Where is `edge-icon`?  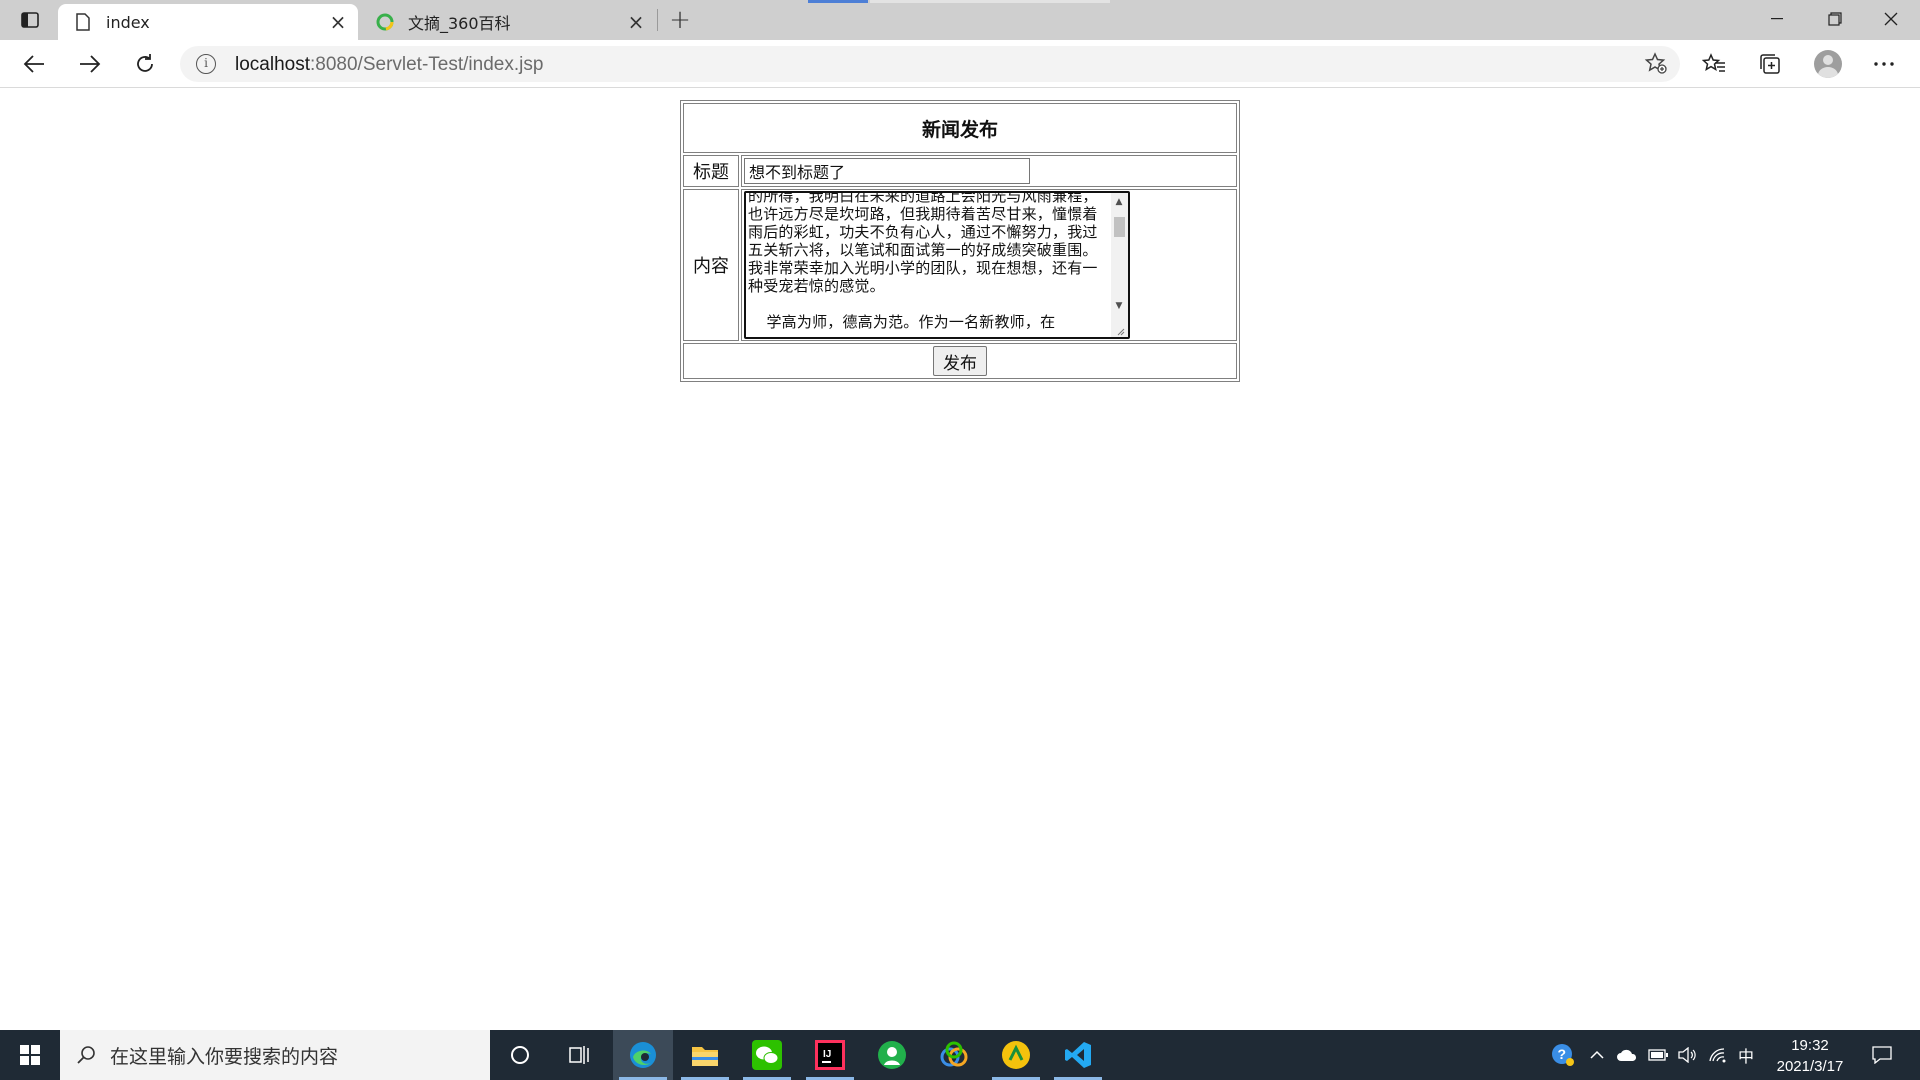
edge-icon is located at coordinates (643, 1055).